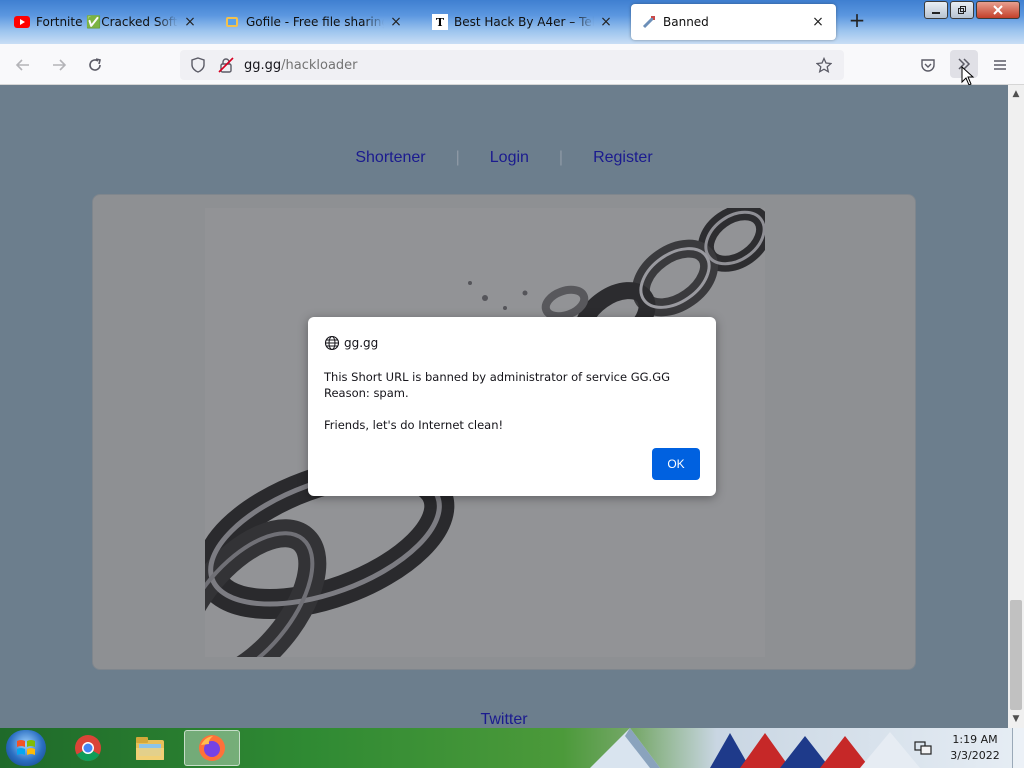 The height and width of the screenshot is (768, 1024). I want to click on clock-date: 3/3/2022, so click(975, 755).